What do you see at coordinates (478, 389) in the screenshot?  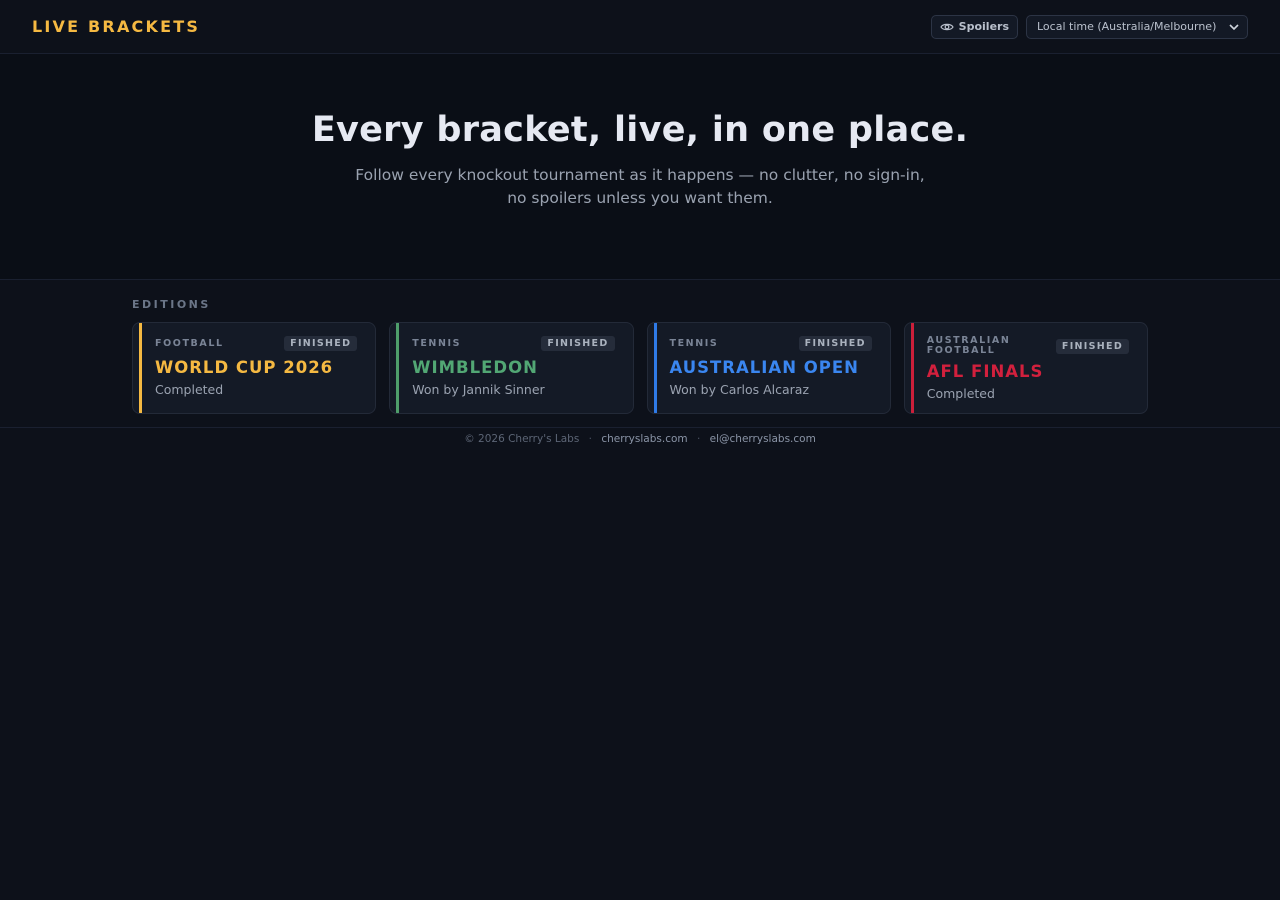 I see `card-subtitle: Won by Jannik Sinner` at bounding box center [478, 389].